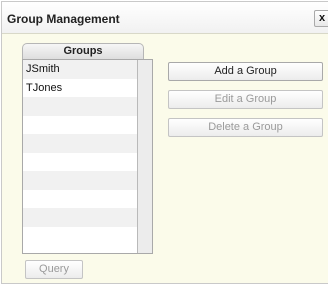 This screenshot has height=285, width=328. I want to click on list-item: TJones, so click(80, 88).